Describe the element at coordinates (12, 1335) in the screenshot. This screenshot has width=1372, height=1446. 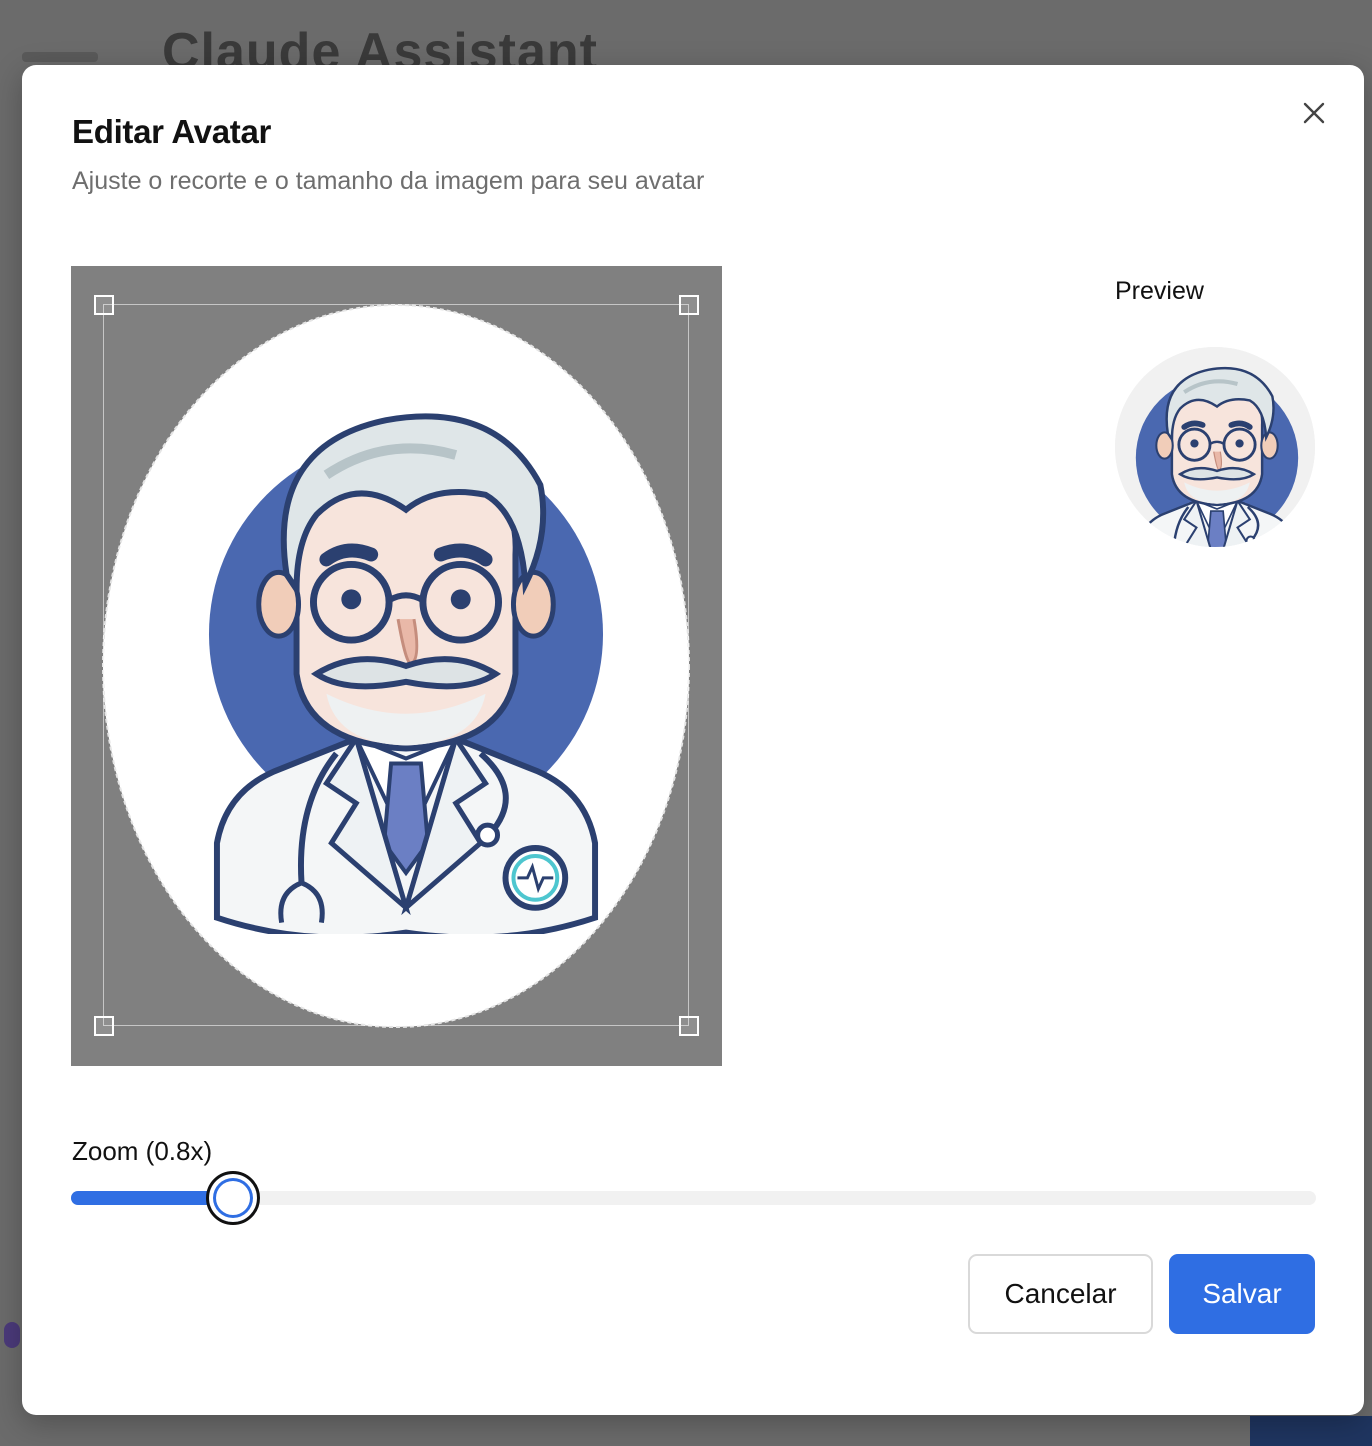
I see `background-accent-dot` at that location.